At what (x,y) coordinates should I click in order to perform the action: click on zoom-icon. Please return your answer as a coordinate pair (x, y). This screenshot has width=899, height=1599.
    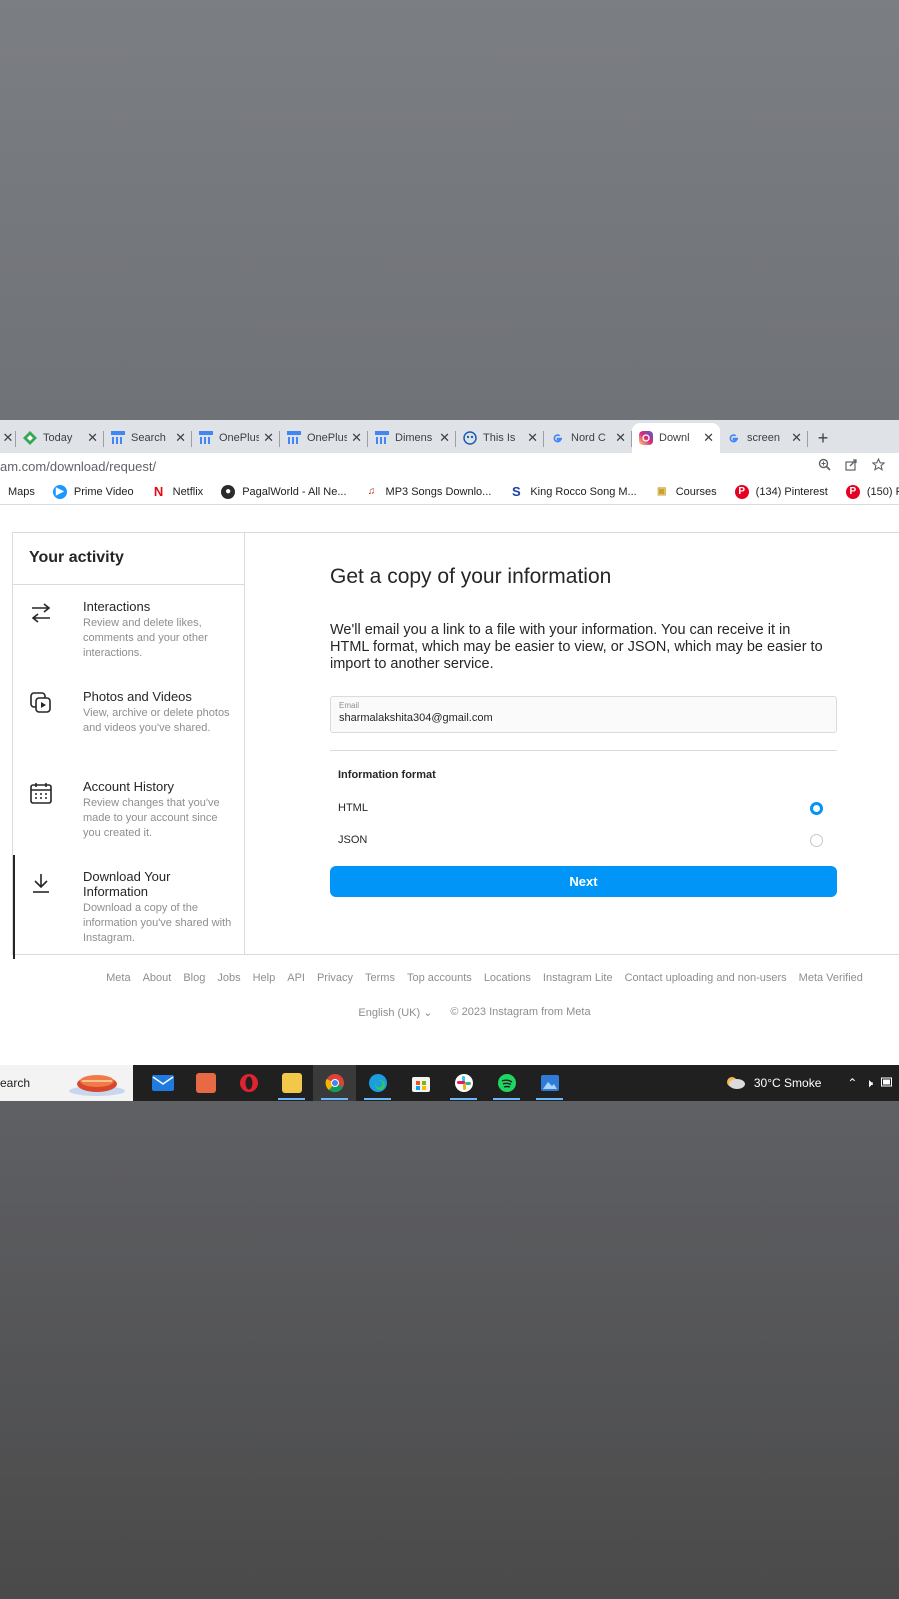
    Looking at the image, I should click on (824, 466).